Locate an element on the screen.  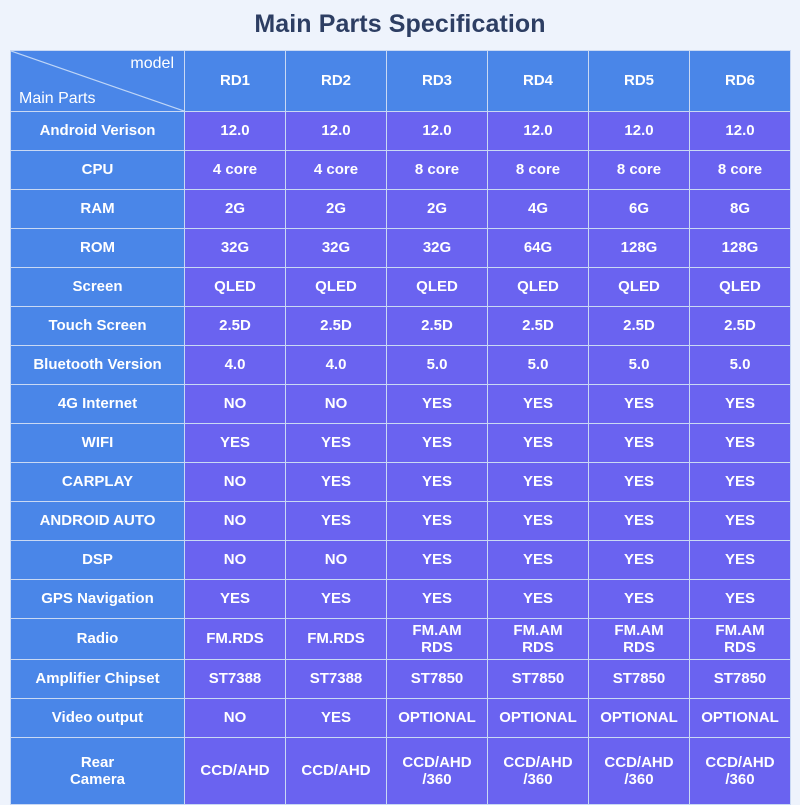
table-row: ANDROID AUTO NO YES YES YES YES YES is located at coordinates (400, 521).